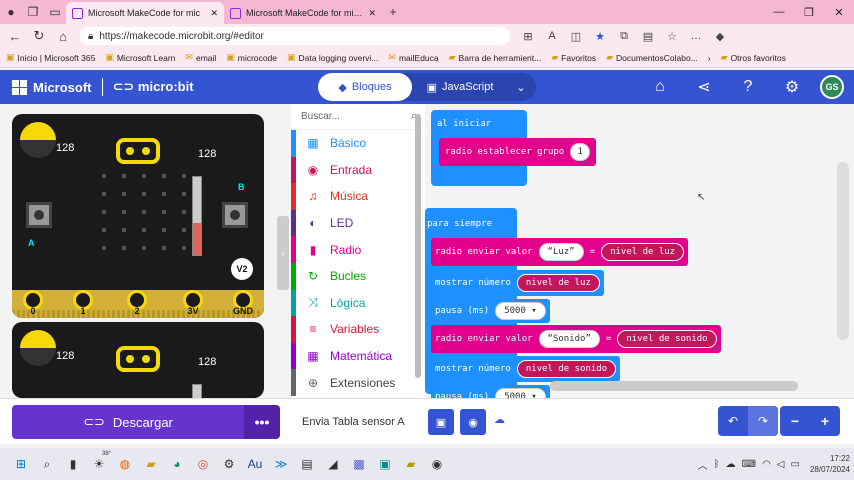  What do you see at coordinates (73, 464) in the screenshot?
I see `task-view-icon: ▮` at bounding box center [73, 464].